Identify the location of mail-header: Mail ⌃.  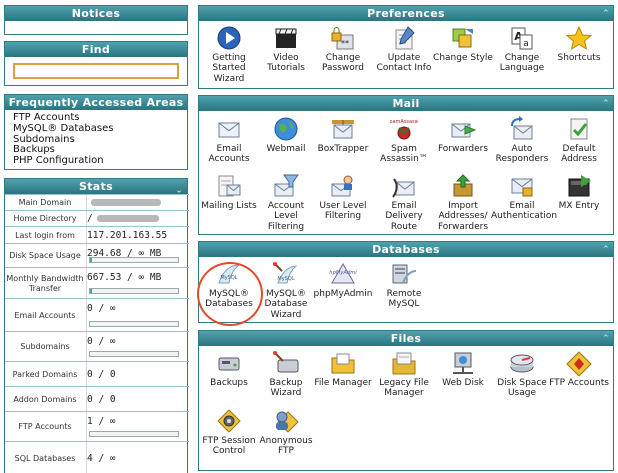
(406, 103).